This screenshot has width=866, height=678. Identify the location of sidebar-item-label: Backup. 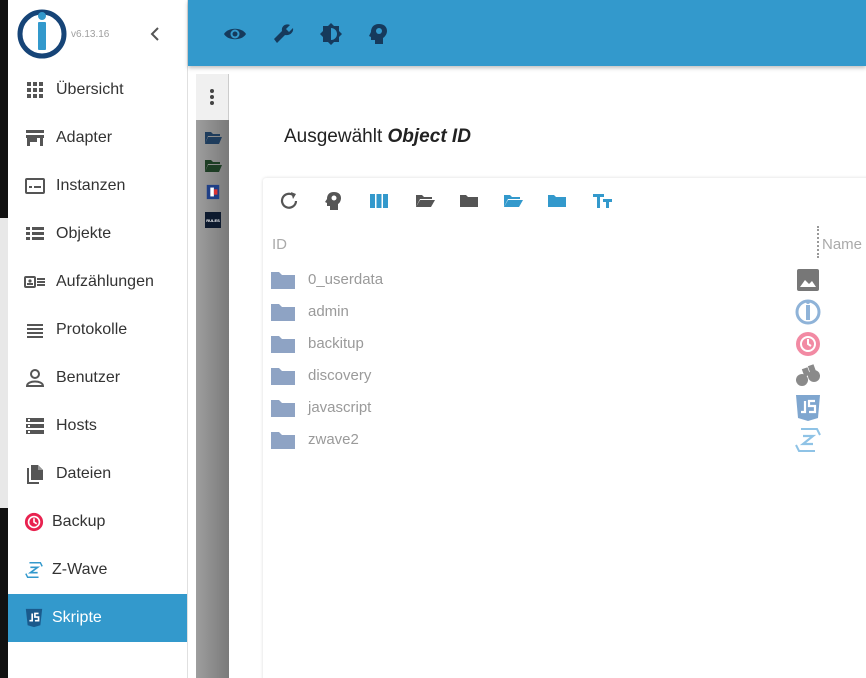
(79, 521).